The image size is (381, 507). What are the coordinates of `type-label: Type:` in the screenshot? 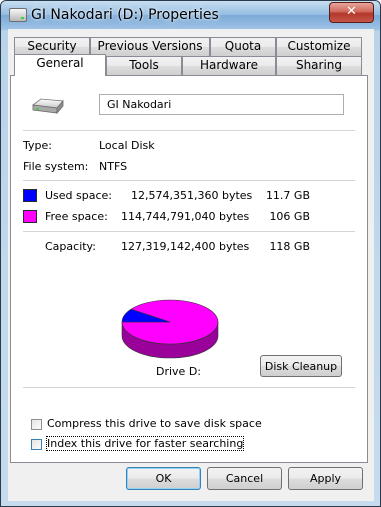 It's located at (37, 145).